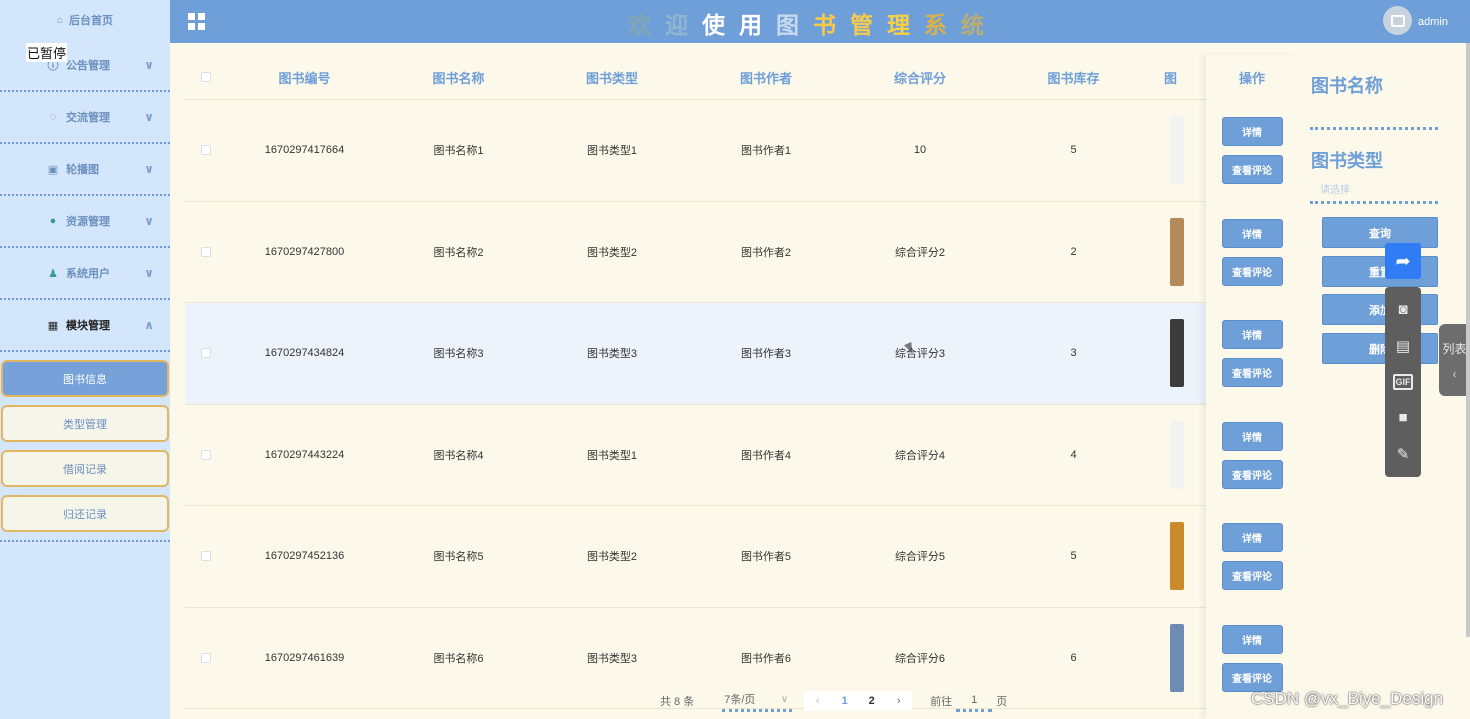 Image resolution: width=1470 pixels, height=719 pixels. Describe the element at coordinates (1454, 349) in the screenshot. I see `side-tab-label: 列表` at that location.